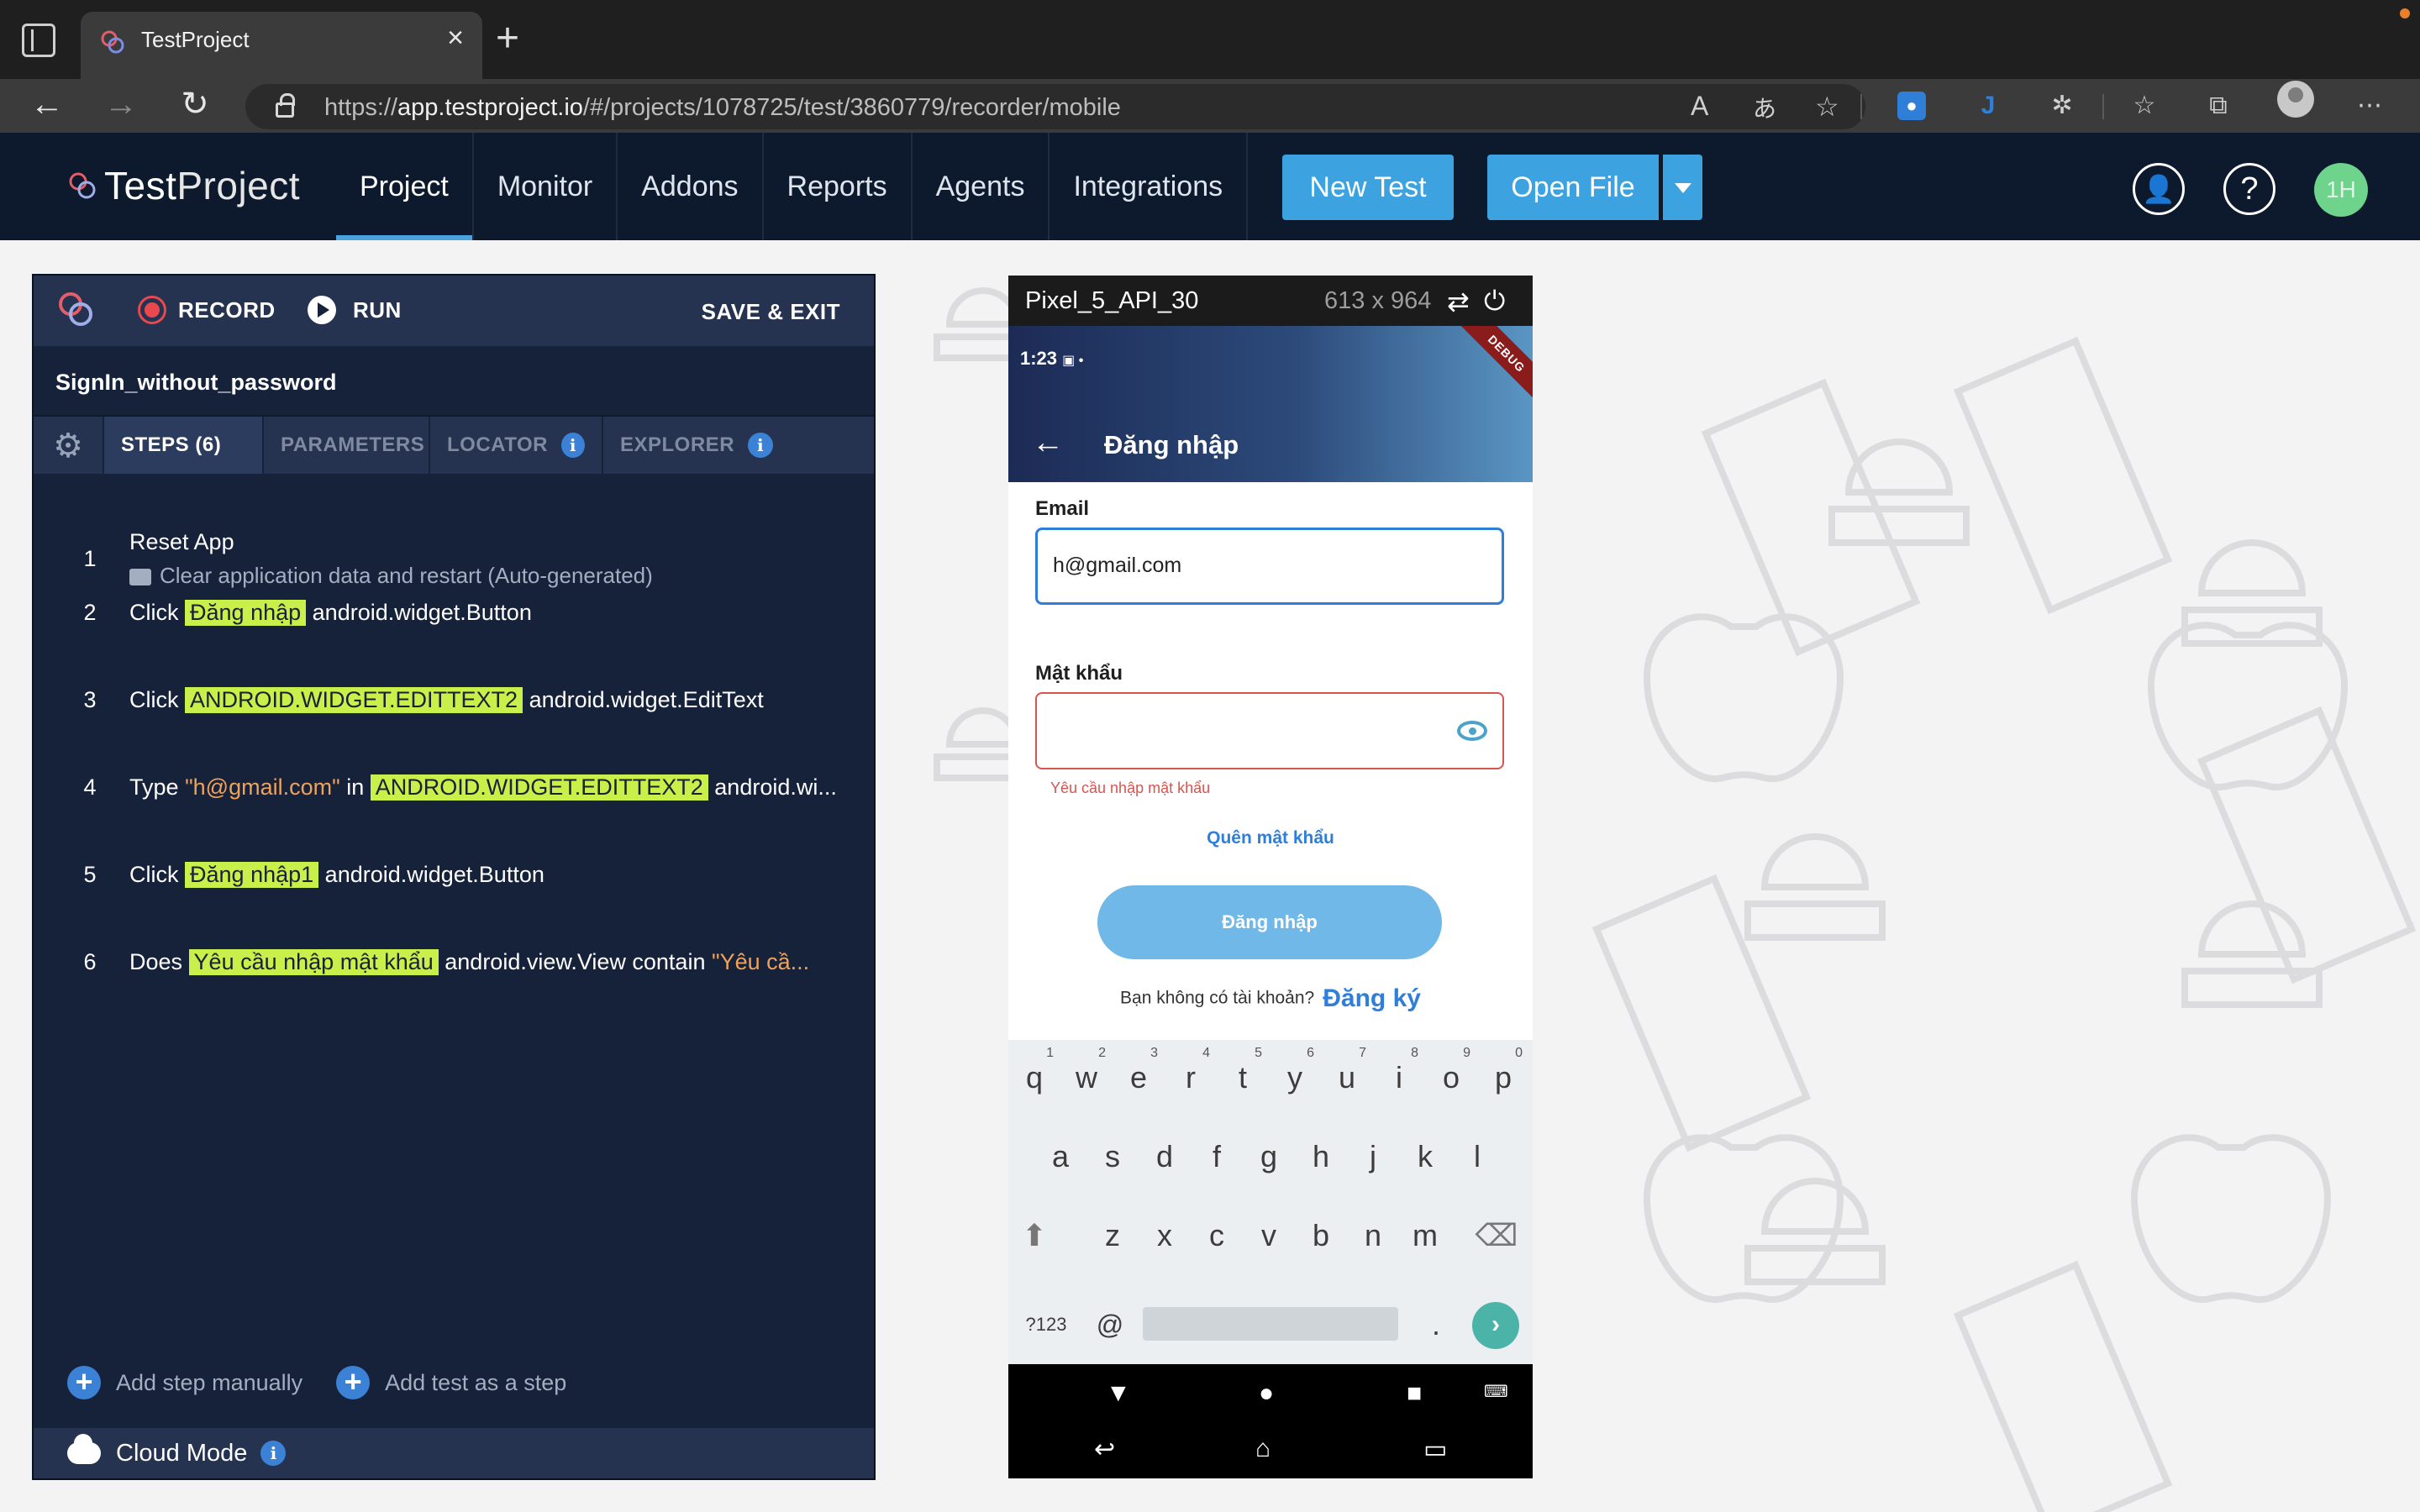  Describe the element at coordinates (2369, 105) in the screenshot. I see `more-menu-icon: ⋯` at that location.